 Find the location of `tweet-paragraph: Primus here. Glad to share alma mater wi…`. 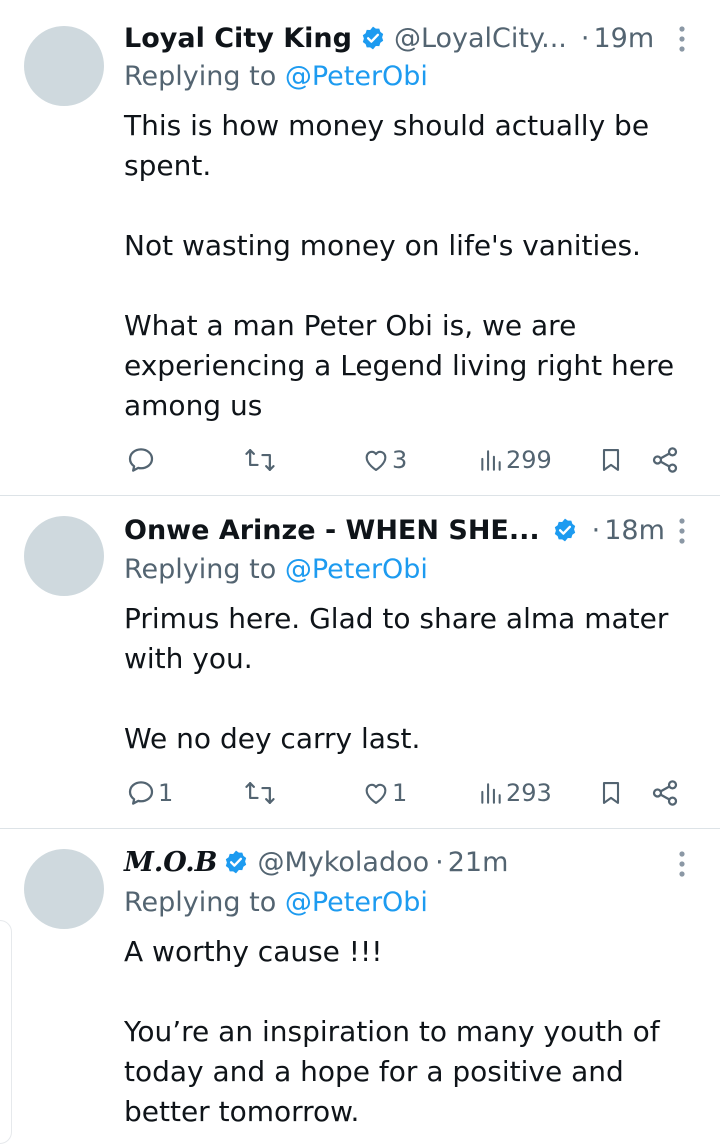

tweet-paragraph: Primus here. Glad to share alma mater wi… is located at coordinates (396, 638).